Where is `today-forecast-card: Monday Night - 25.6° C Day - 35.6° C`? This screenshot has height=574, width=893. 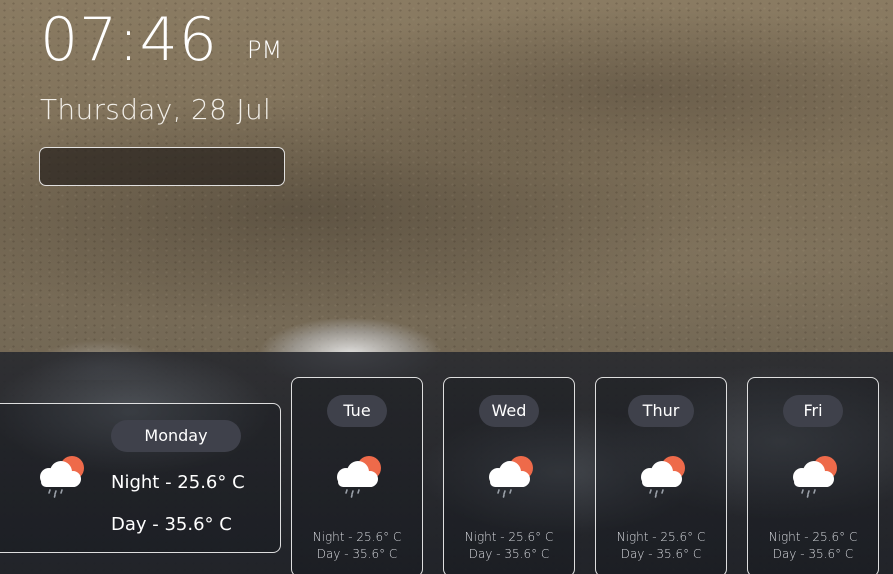 today-forecast-card: Monday Night - 25.6° C Day - 35.6° C is located at coordinates (140, 478).